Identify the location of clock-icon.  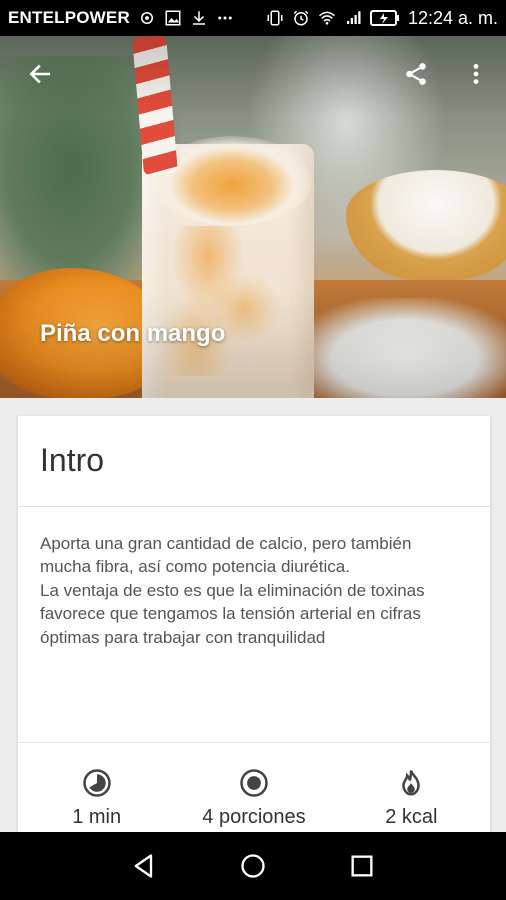
(97, 783).